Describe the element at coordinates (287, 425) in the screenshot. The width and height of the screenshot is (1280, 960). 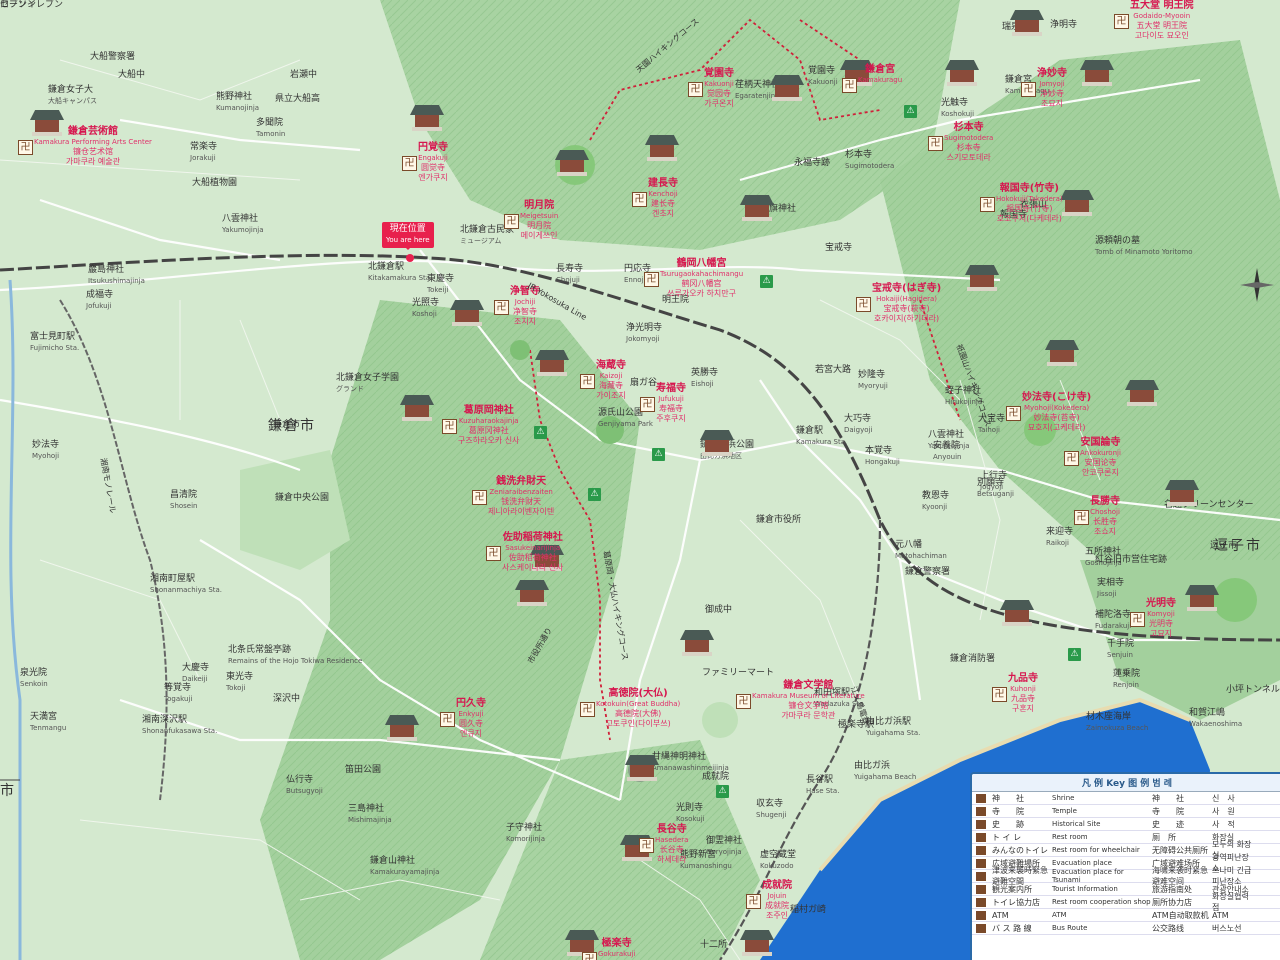
I see `place-label-jp: 鎌倉市` at that location.